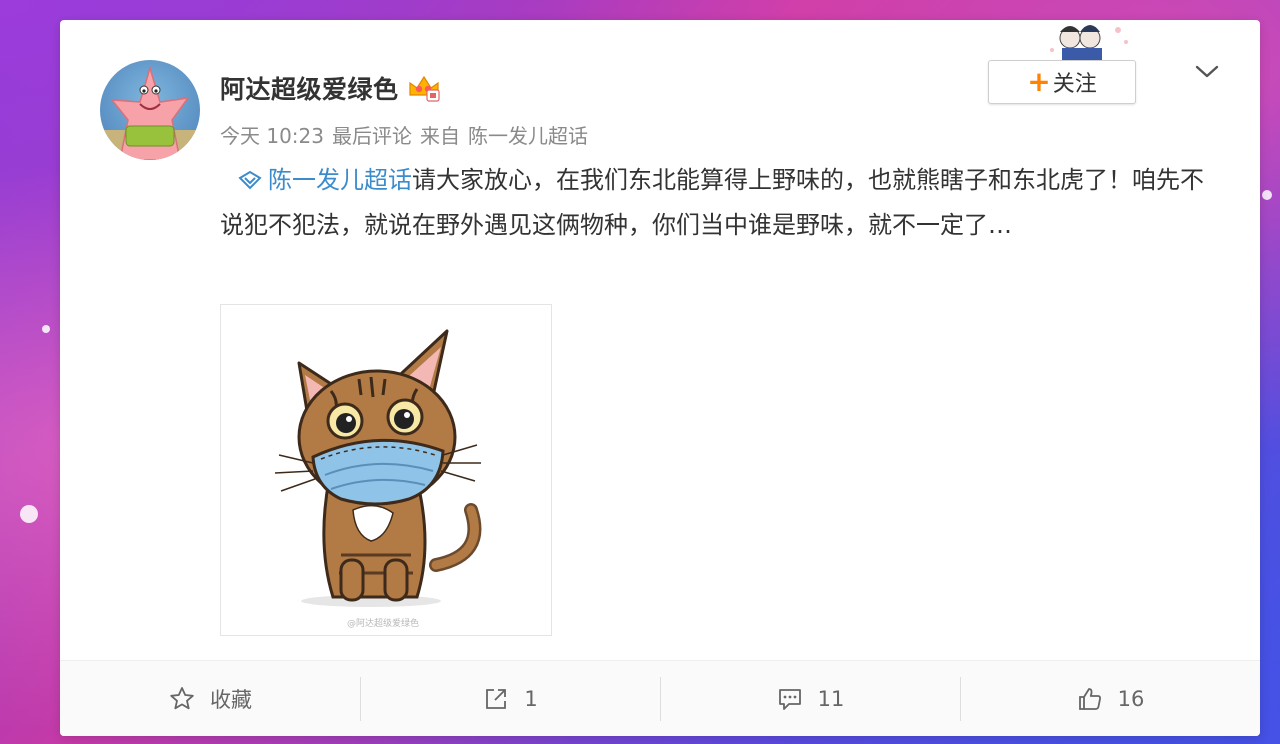 This screenshot has width=1280, height=744. Describe the element at coordinates (1110, 698) in the screenshot. I see `like-button: 16` at that location.